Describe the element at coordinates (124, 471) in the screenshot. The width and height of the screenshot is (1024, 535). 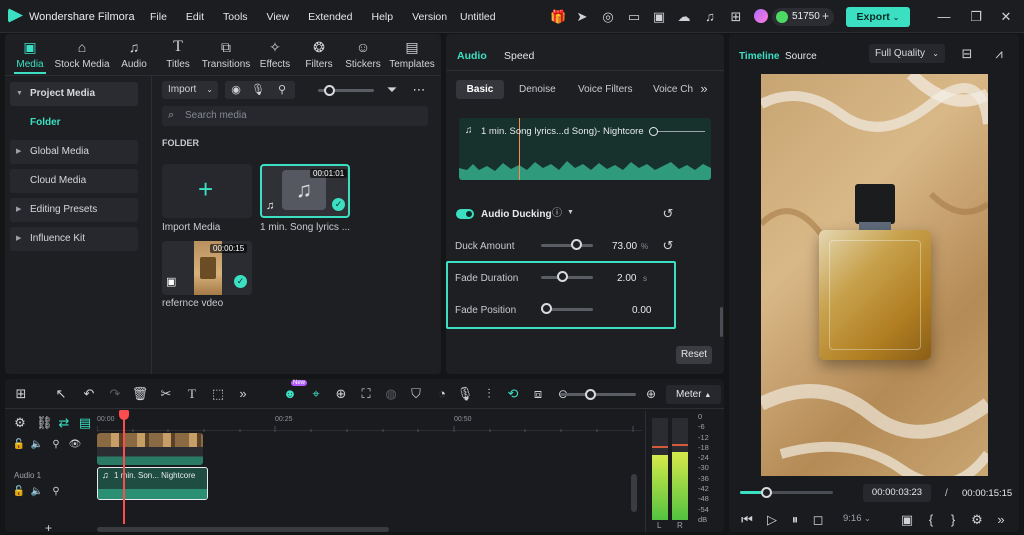
I see `playhead-line` at that location.